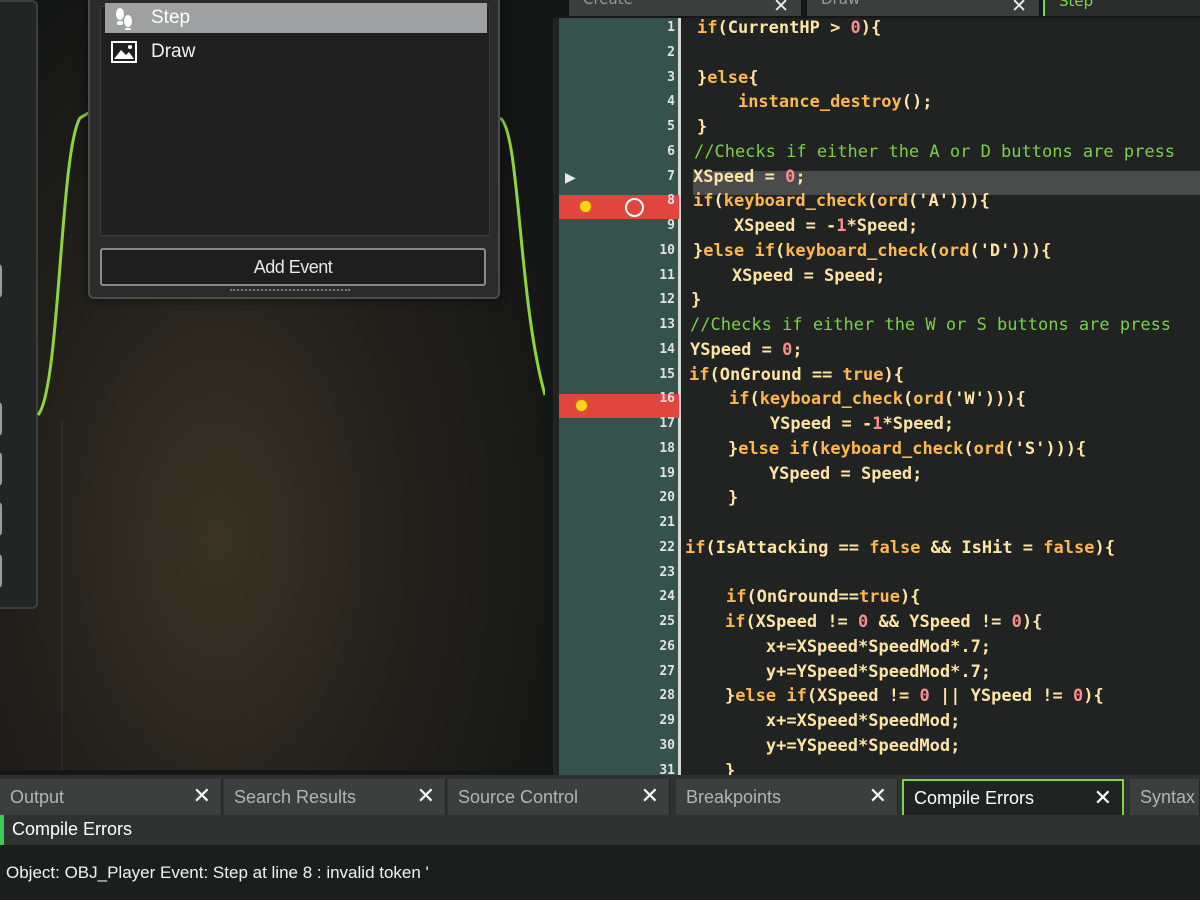  What do you see at coordinates (111, 797) in the screenshot?
I see `tab-output: Output ✕` at bounding box center [111, 797].